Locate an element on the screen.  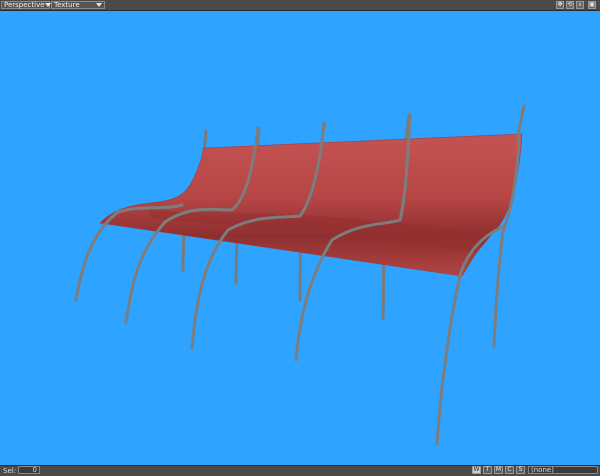
zoom-view-icon: ⌕ is located at coordinates (580, 5).